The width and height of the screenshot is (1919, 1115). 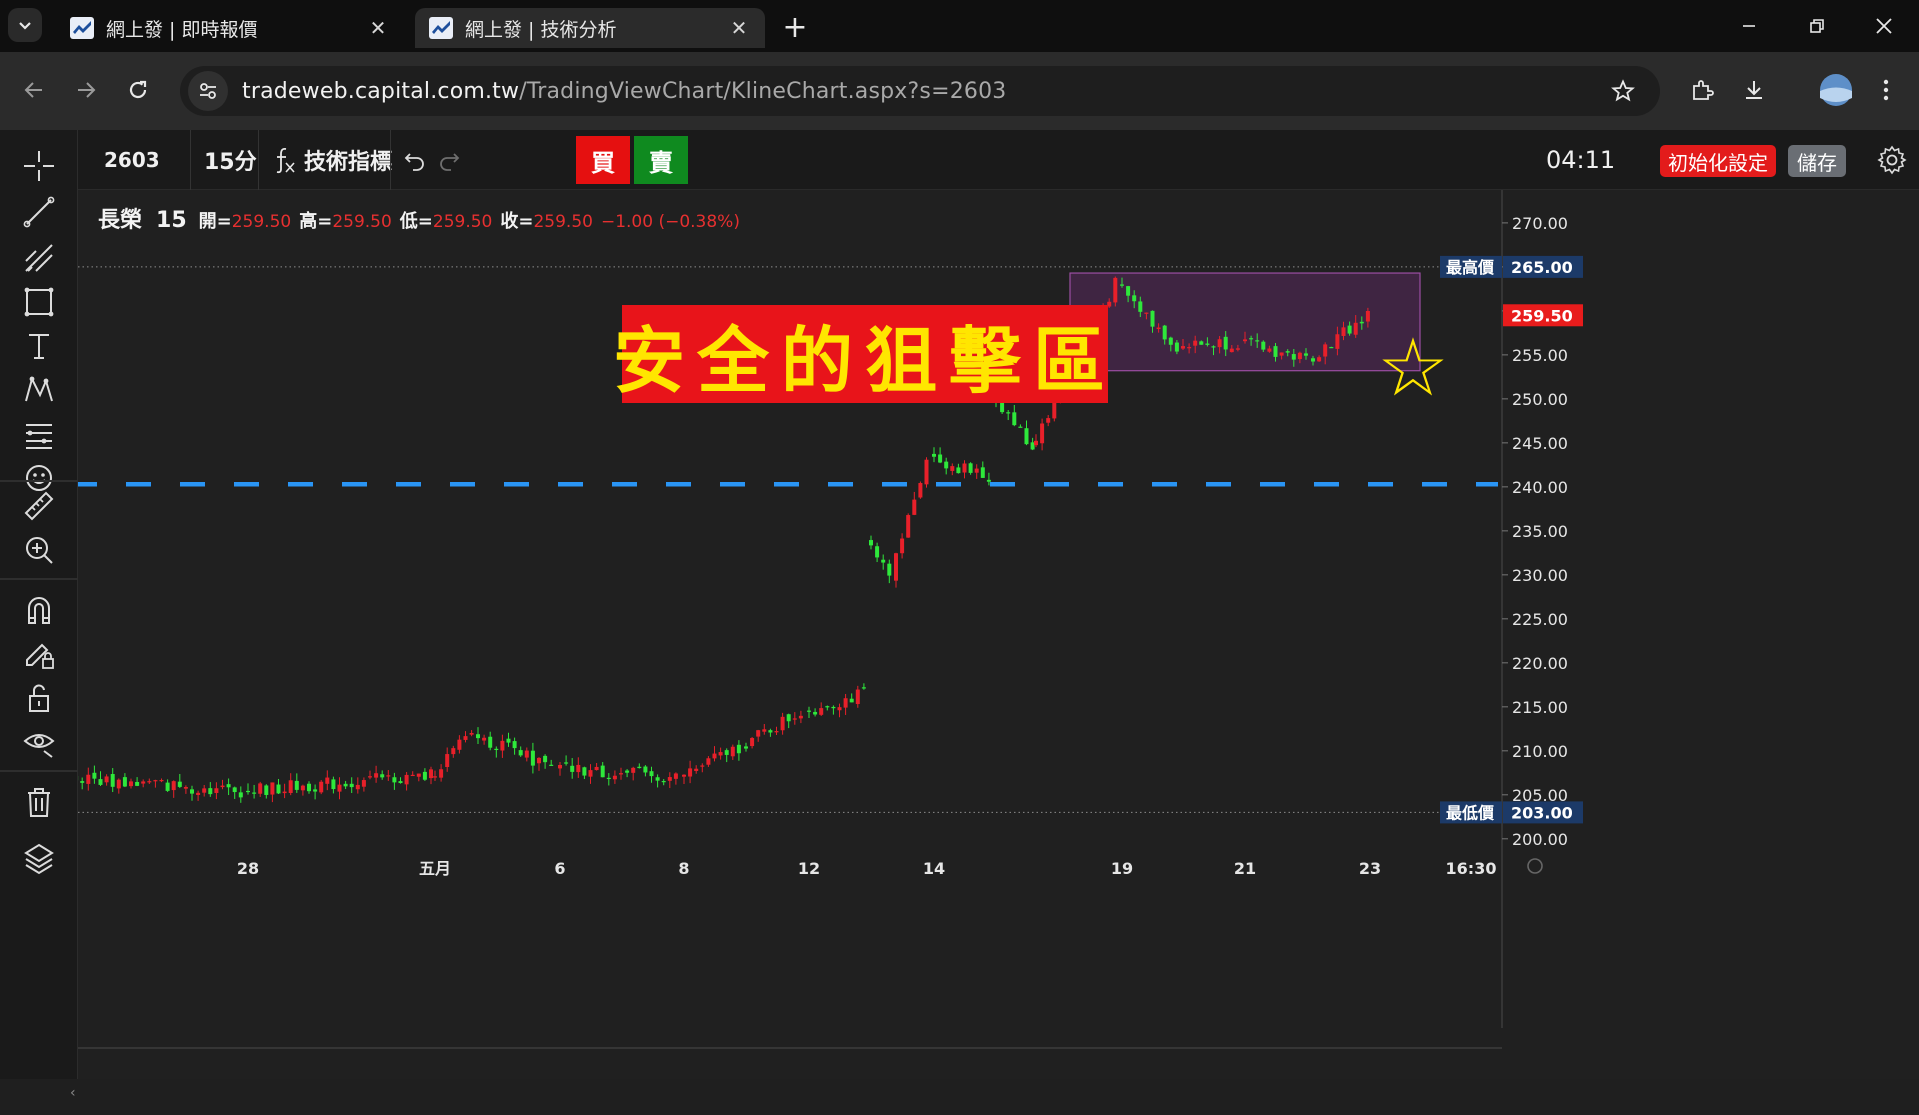 What do you see at coordinates (39, 346) in the screenshot?
I see `text-tool` at bounding box center [39, 346].